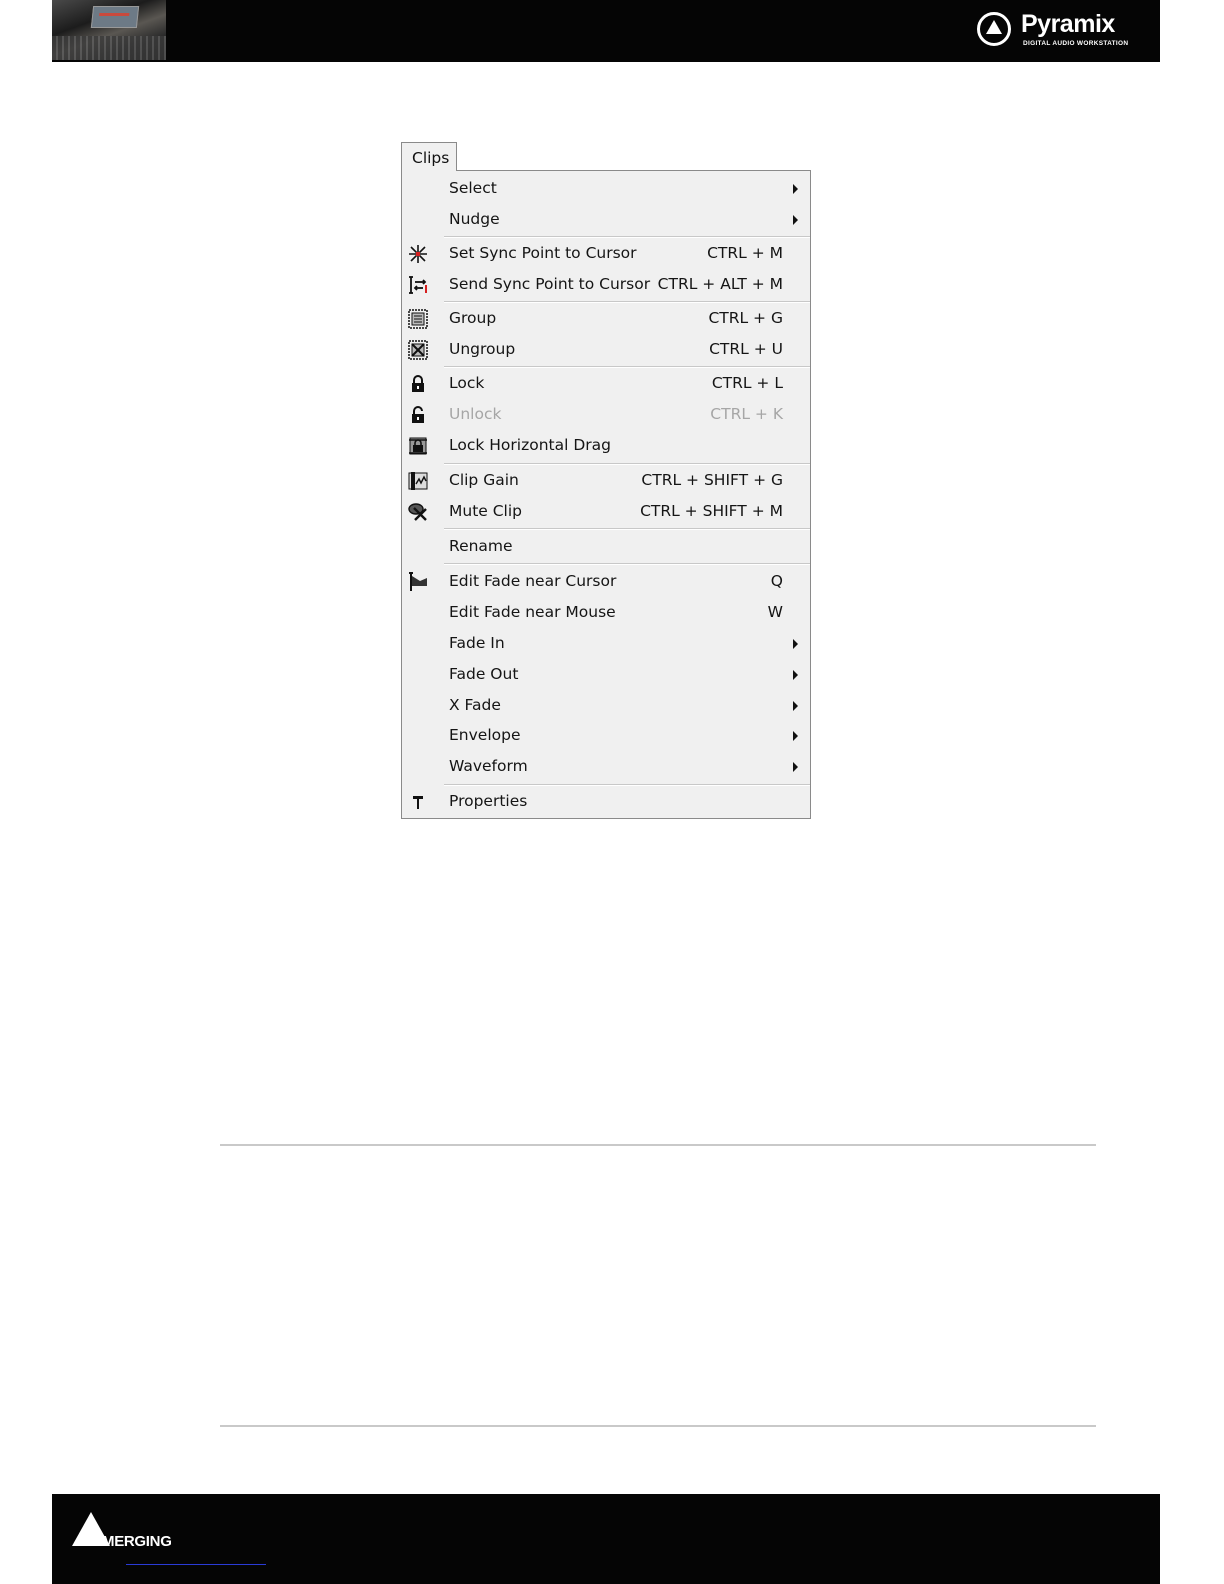  I want to click on menu-item-properties: Properties, so click(606, 801).